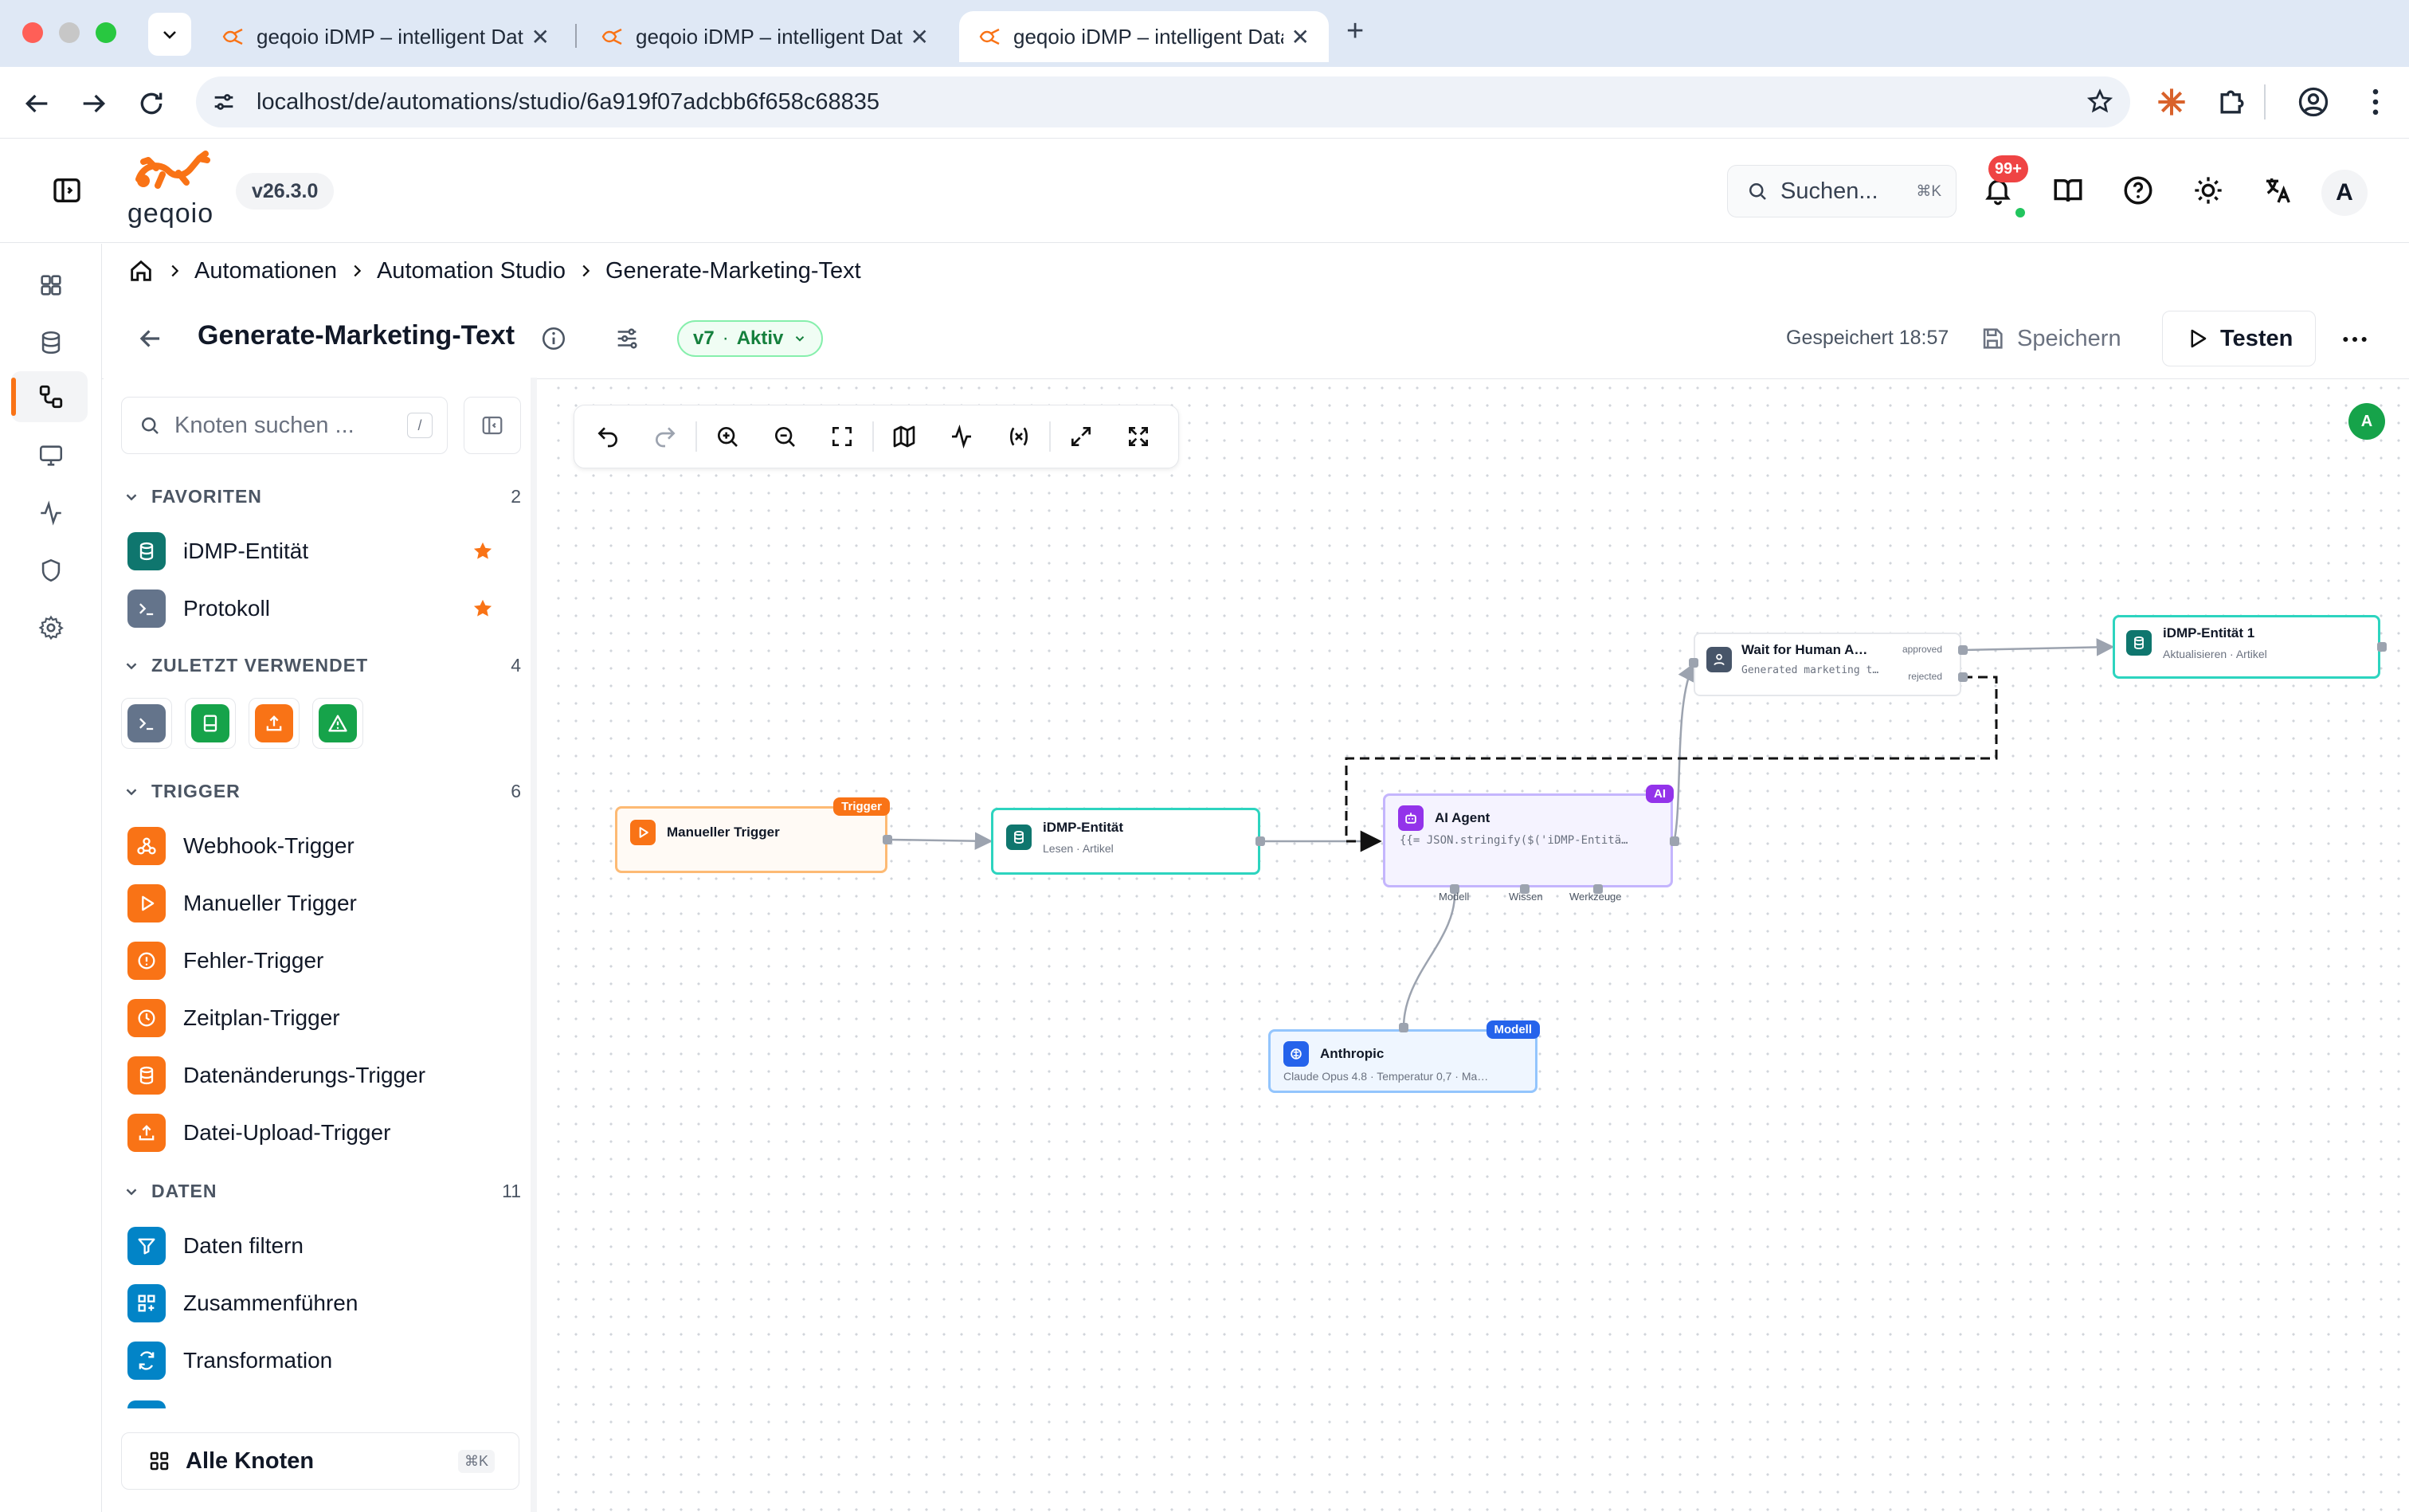  I want to click on workflow-connections, so click(1501, 833).